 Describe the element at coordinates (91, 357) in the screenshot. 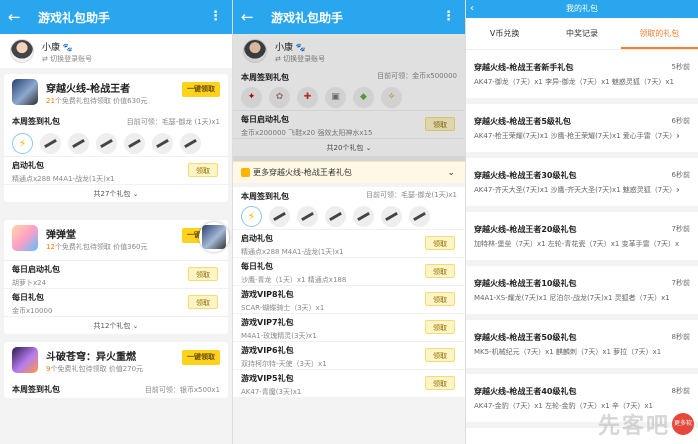

I see `game-name: 斗破苍穹：异火重燃` at that location.